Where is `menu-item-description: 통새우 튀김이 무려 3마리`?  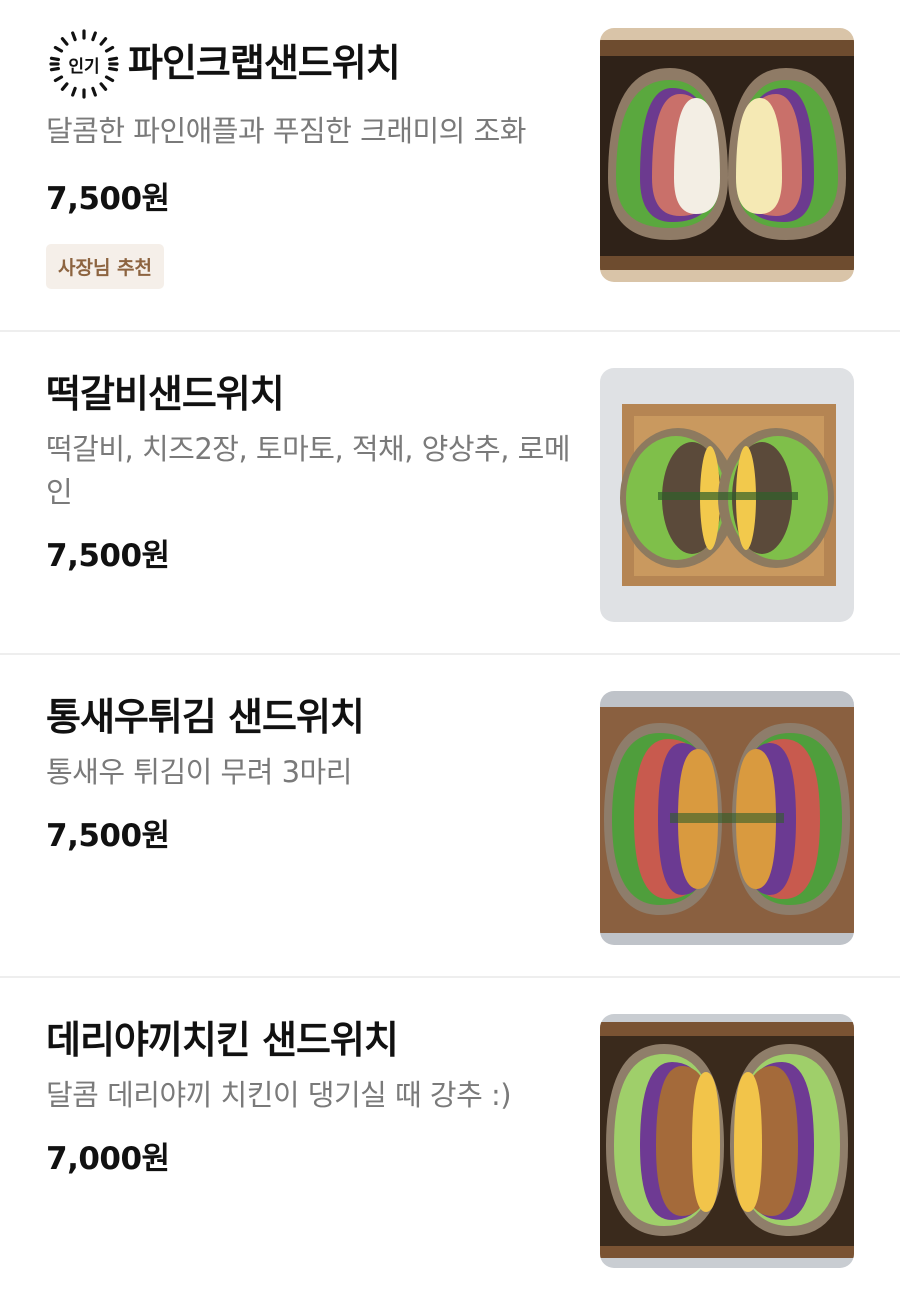 menu-item-description: 통새우 튀김이 무려 3마리 is located at coordinates (199, 771).